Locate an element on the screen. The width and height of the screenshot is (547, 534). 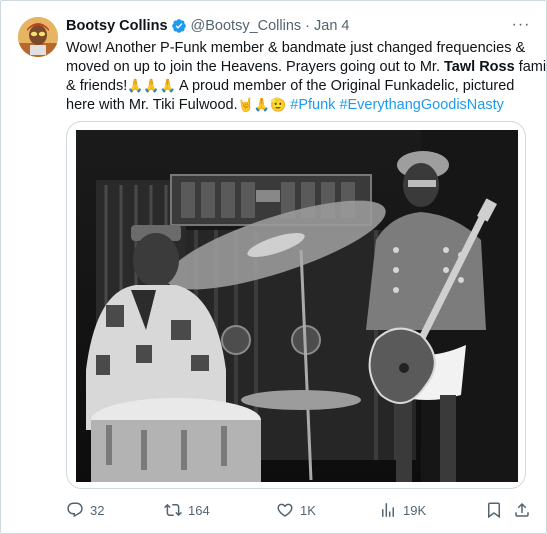
share-button is located at coordinates (522, 510).